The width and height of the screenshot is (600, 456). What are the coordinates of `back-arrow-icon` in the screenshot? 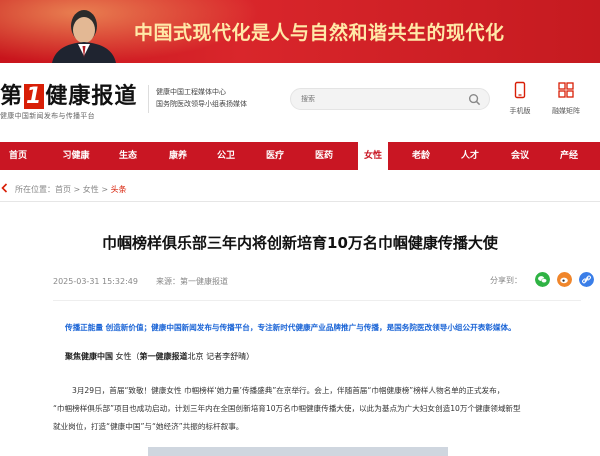 It's located at (5, 188).